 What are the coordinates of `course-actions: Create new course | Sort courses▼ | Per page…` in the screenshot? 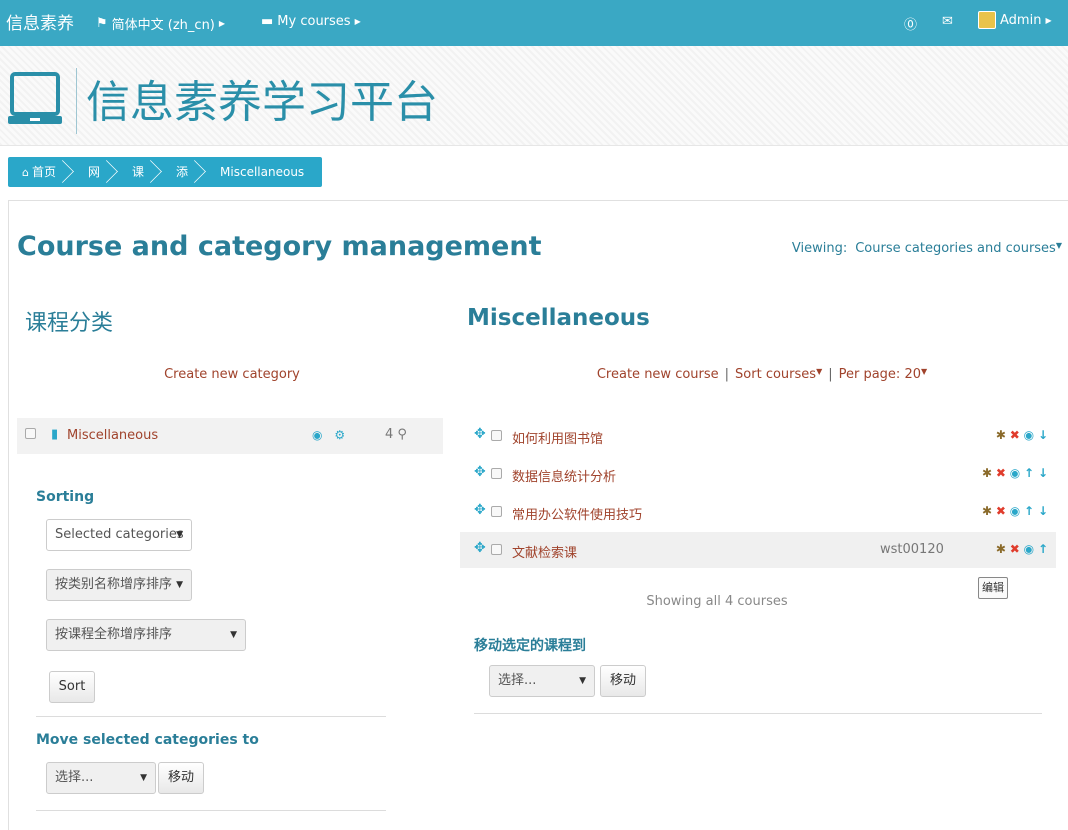 It's located at (762, 374).